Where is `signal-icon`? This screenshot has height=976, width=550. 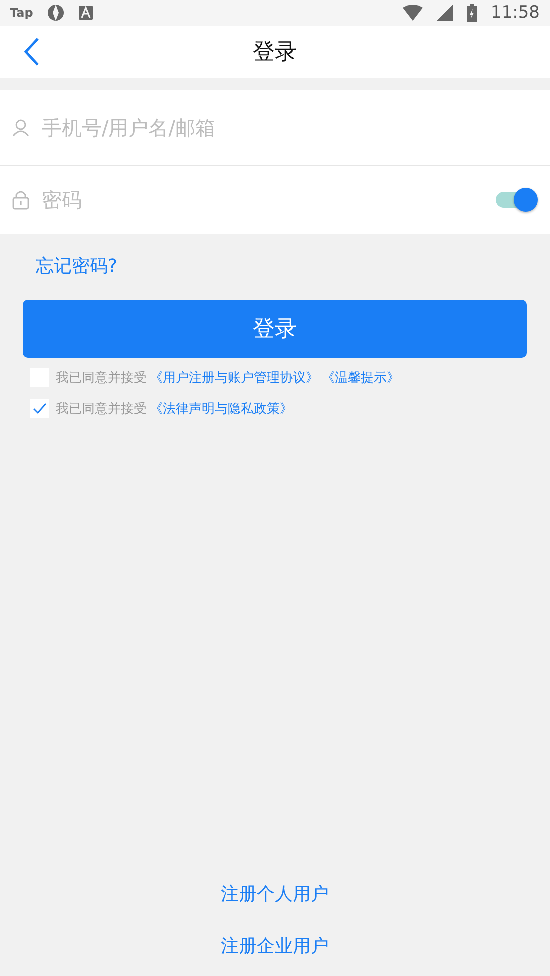
signal-icon is located at coordinates (445, 13).